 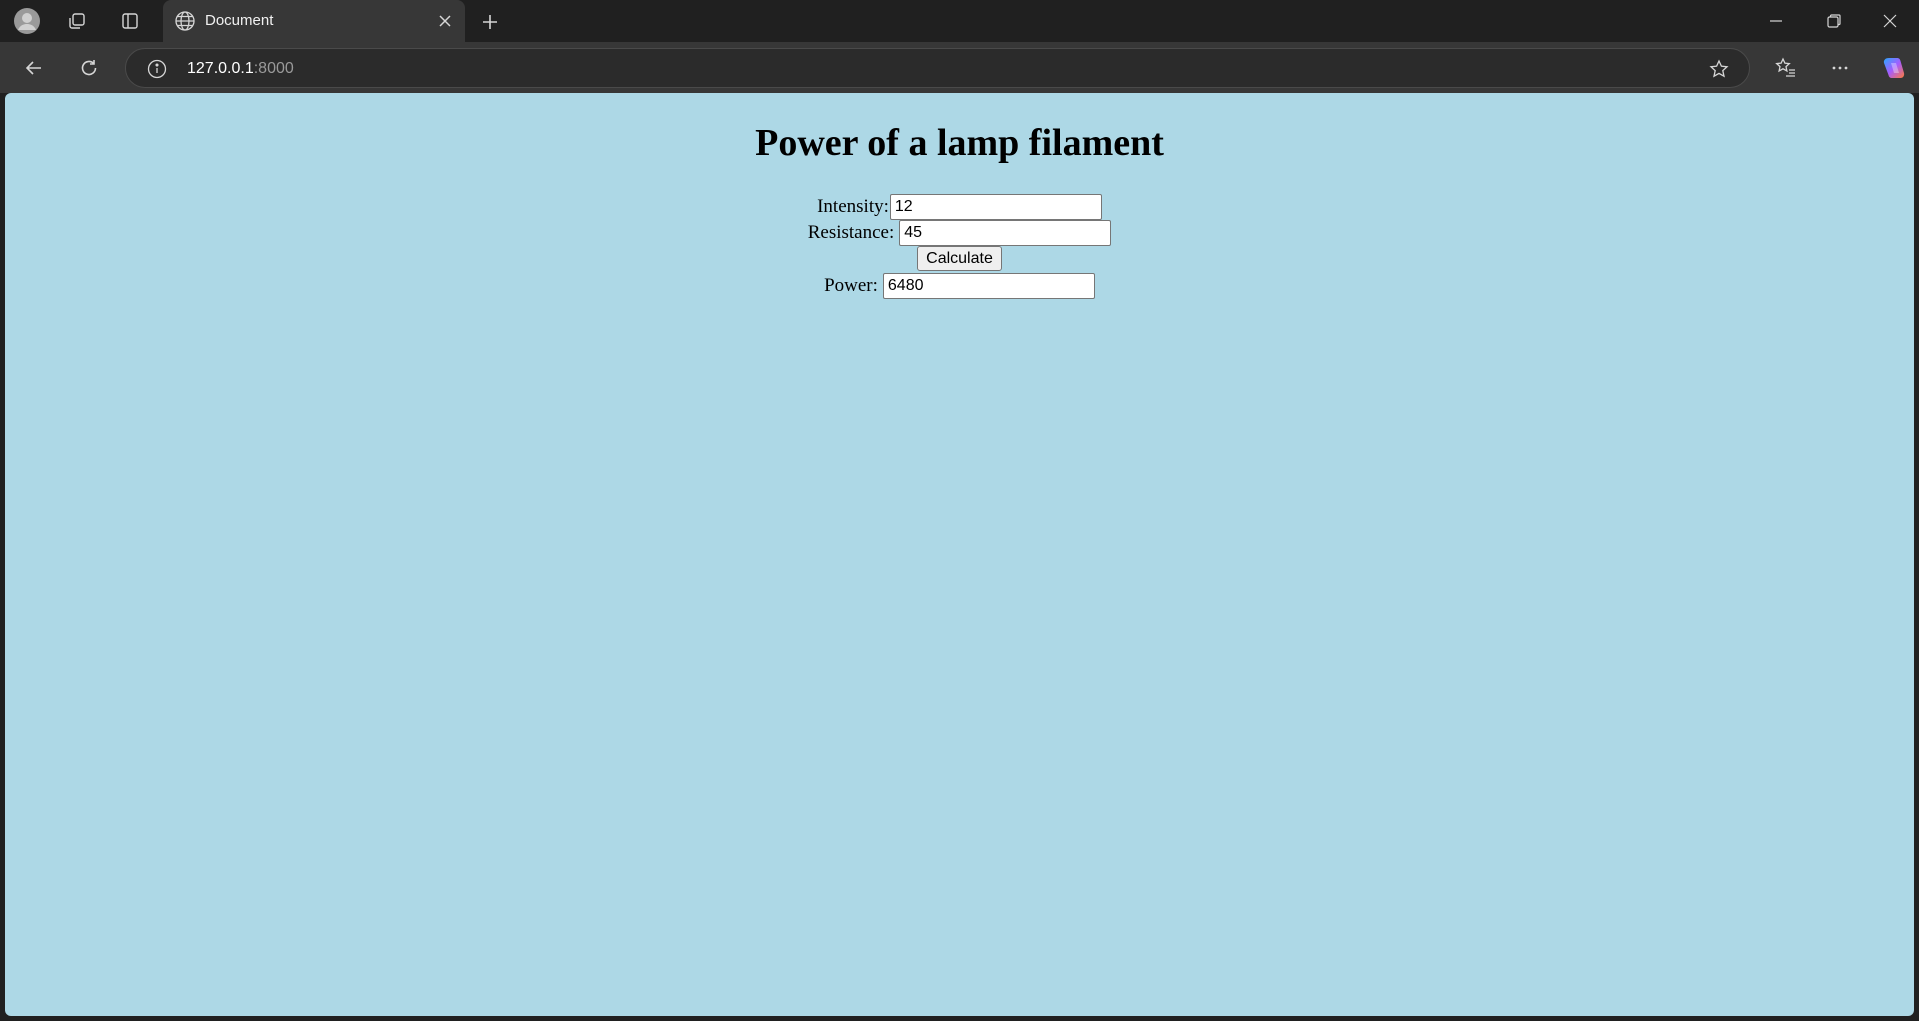 I want to click on restore-icon, so click(x=1834, y=21).